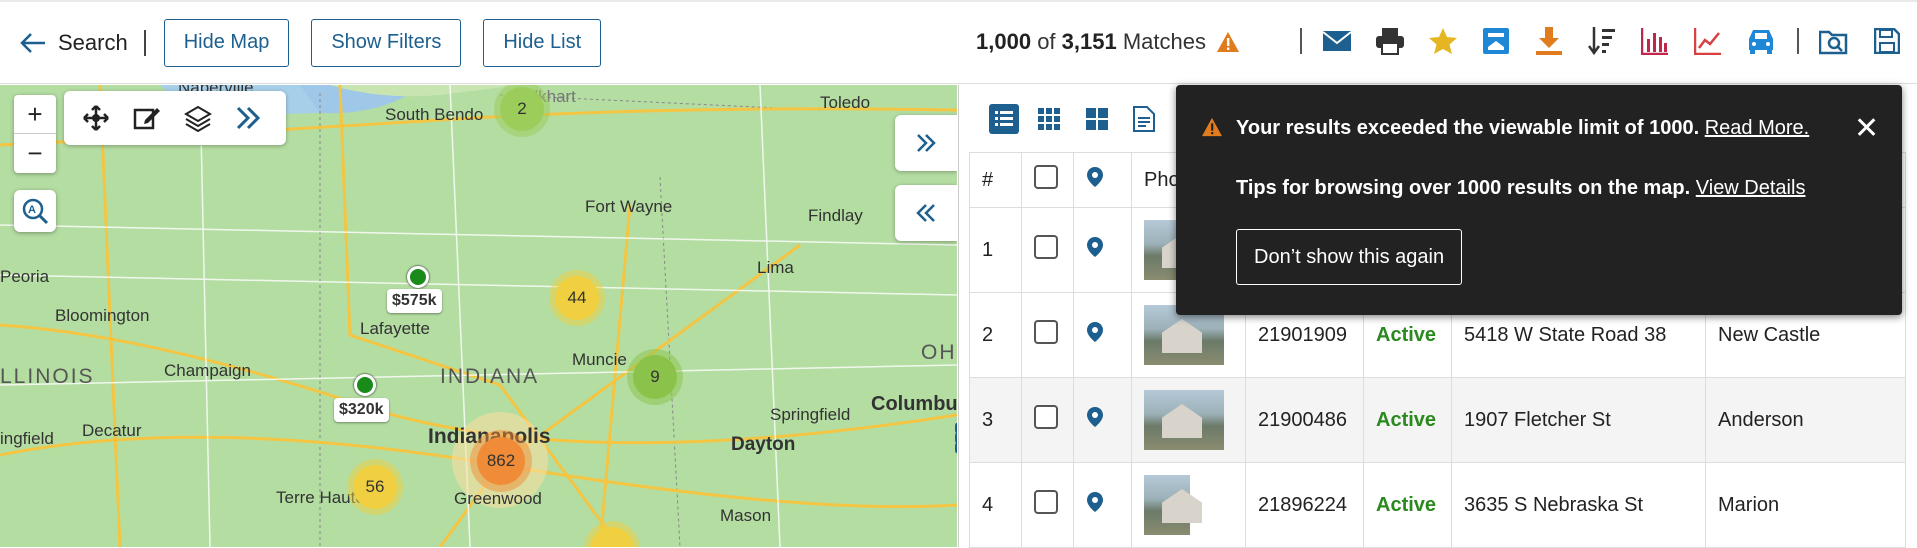 This screenshot has height=548, width=1917. I want to click on row-status: Active, so click(1407, 505).